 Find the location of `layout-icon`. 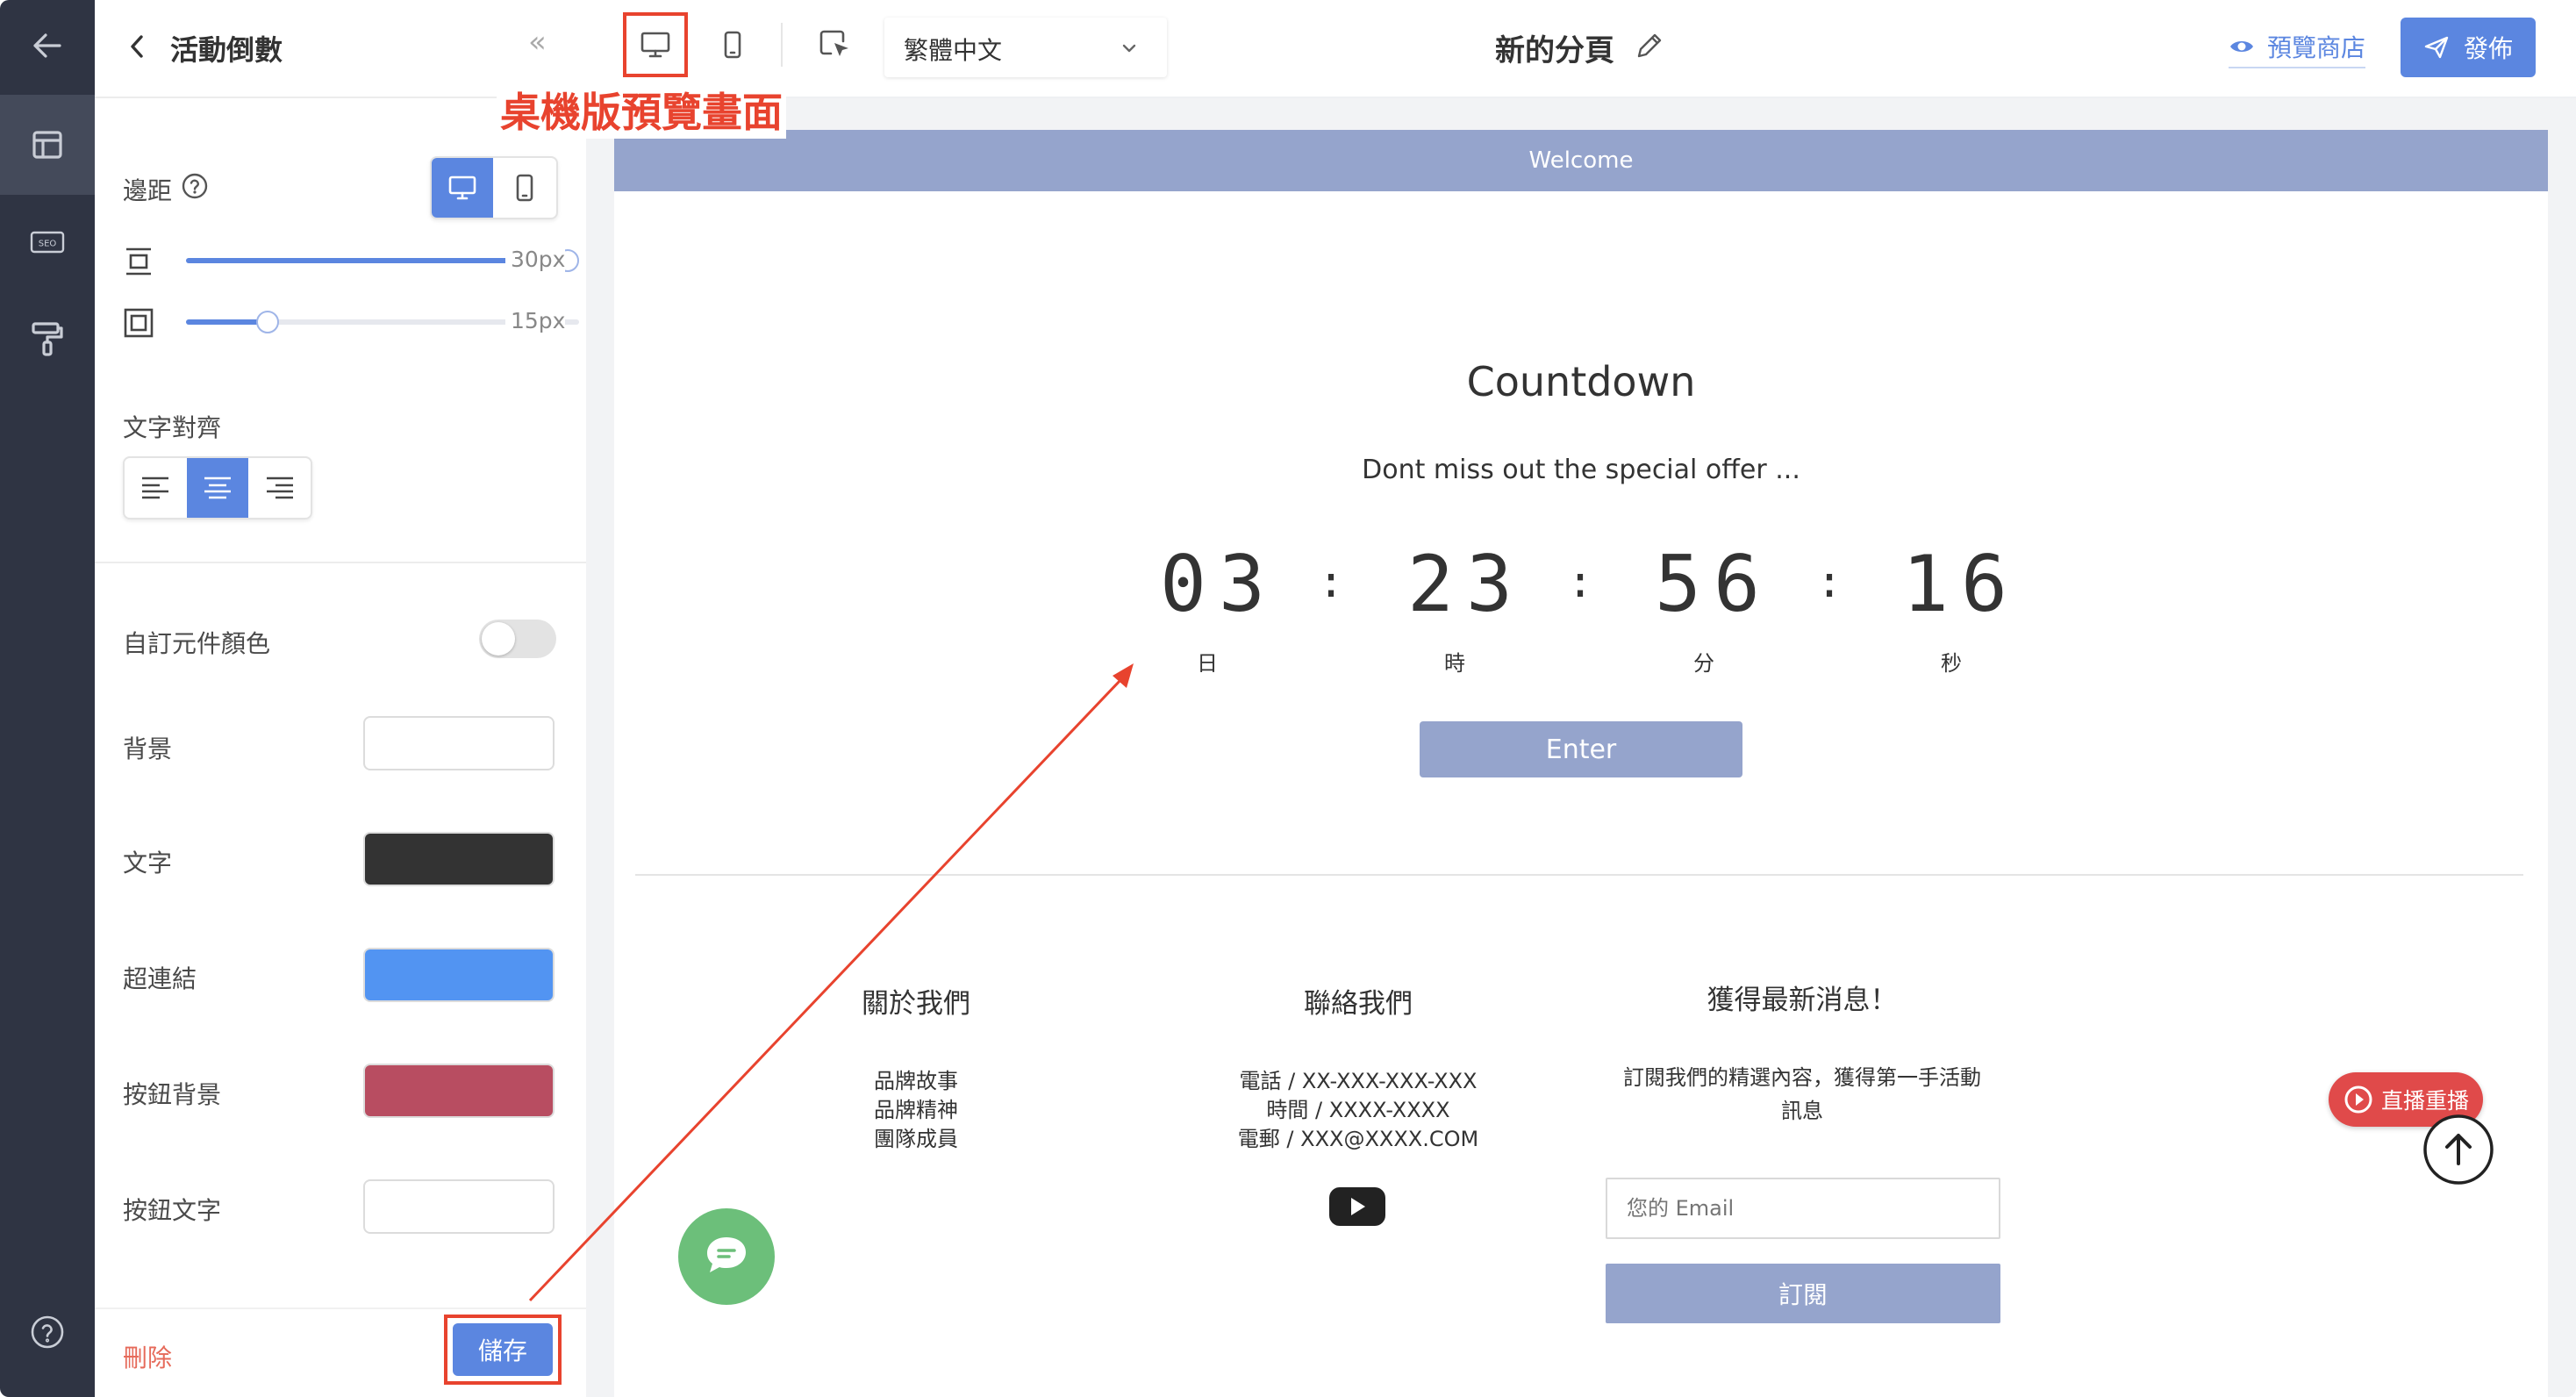

layout-icon is located at coordinates (47, 145).